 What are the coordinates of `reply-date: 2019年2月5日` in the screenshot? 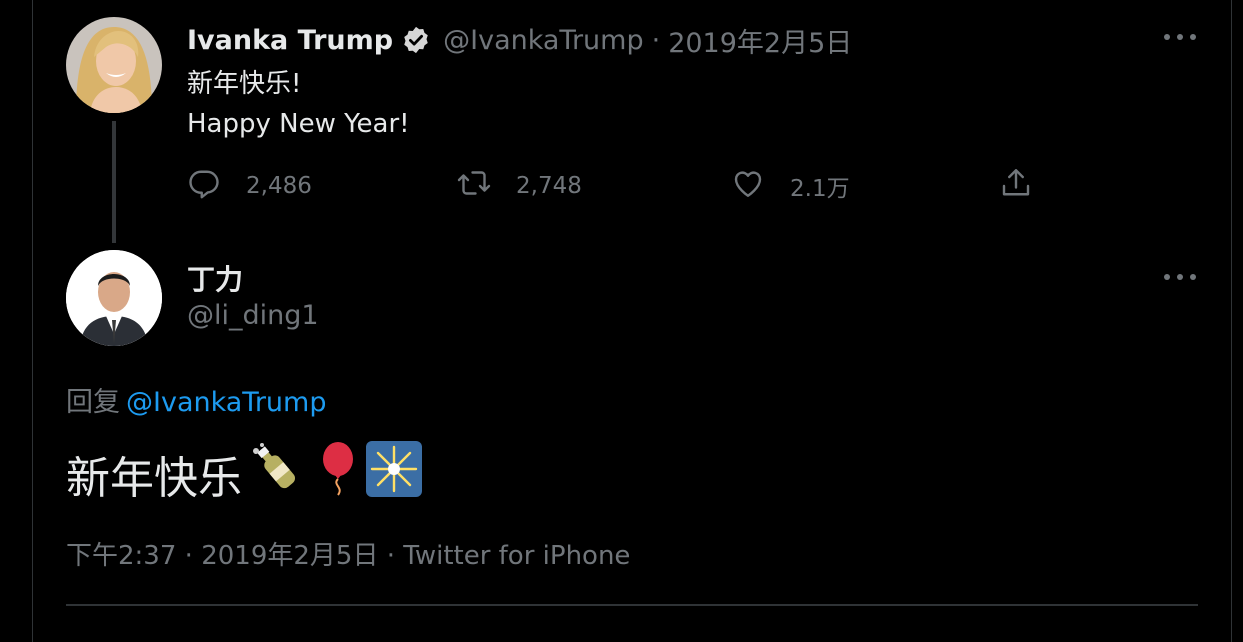 It's located at (289, 556).